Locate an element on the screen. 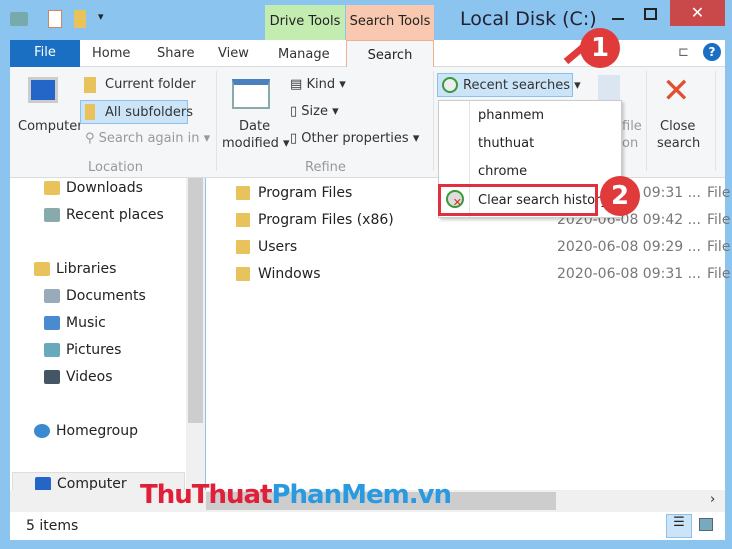 Image resolution: width=732 pixels, height=549 pixels. kind-button: ▤ Kind ▾ is located at coordinates (318, 84).